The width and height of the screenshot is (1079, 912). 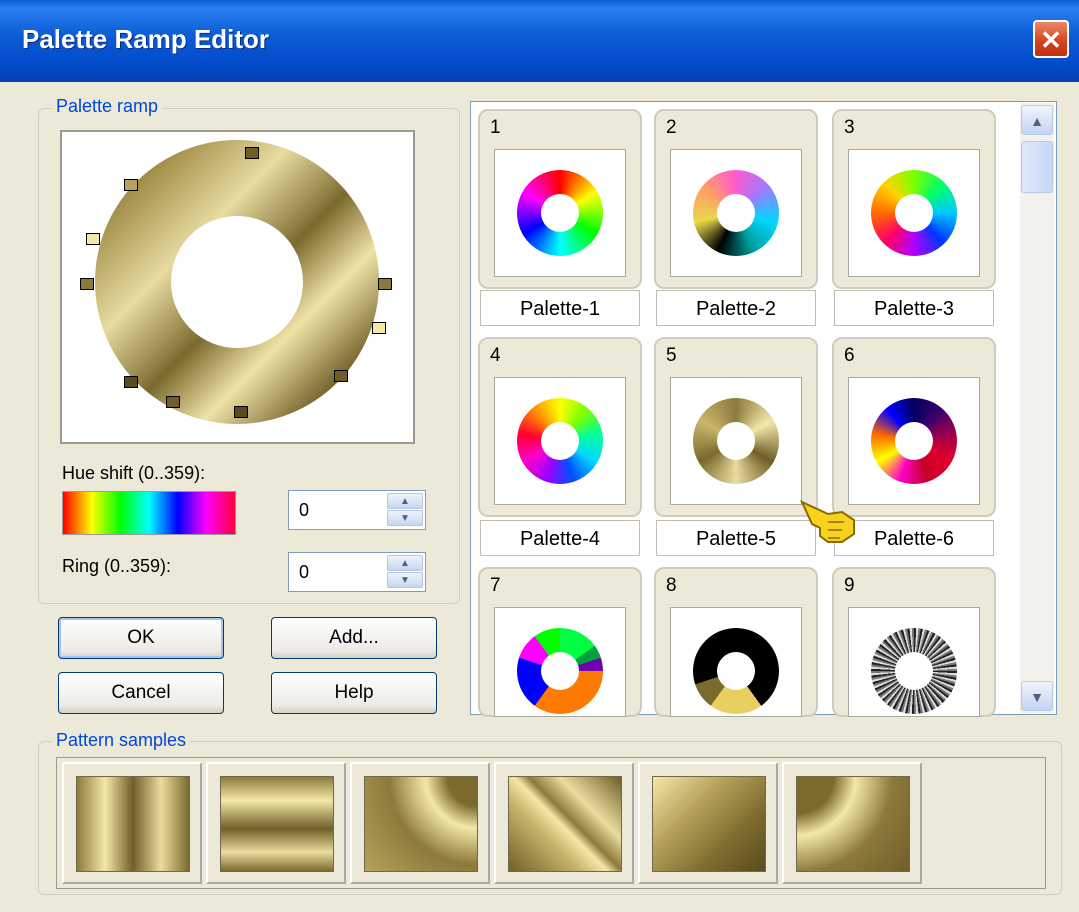 What do you see at coordinates (736, 308) in the screenshot?
I see `palette-name-field: Palette-2` at bounding box center [736, 308].